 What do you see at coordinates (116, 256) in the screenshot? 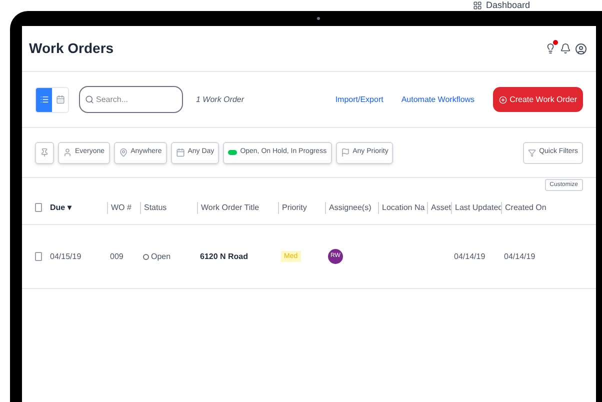
I see `wo-number-cell-text: 009` at bounding box center [116, 256].